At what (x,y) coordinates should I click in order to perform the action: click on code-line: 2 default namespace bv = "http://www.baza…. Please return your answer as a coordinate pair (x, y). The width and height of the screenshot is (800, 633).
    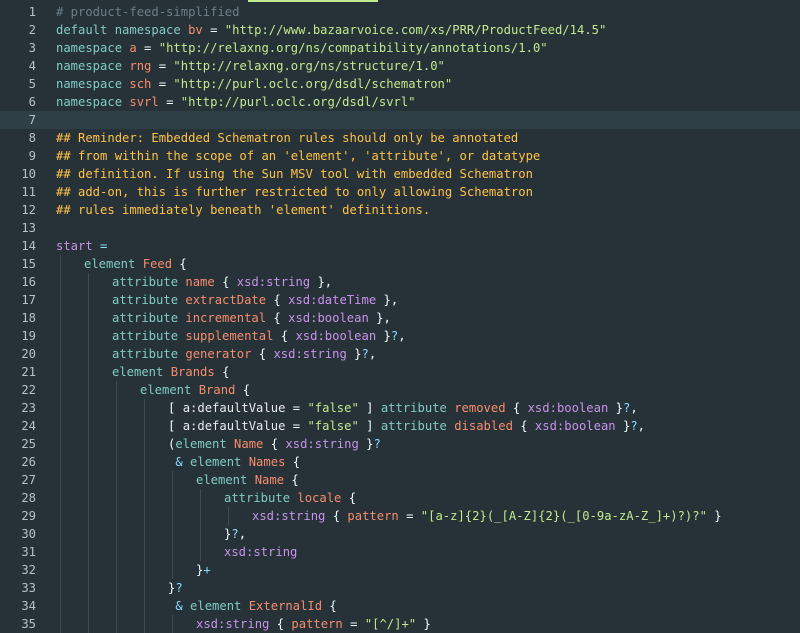
    Looking at the image, I should click on (400, 30).